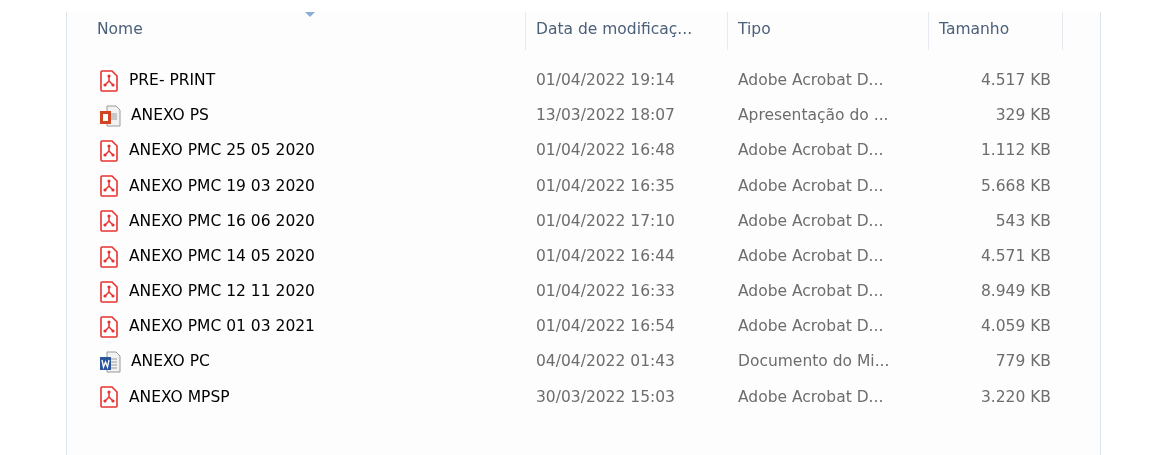 This screenshot has height=455, width=1150. What do you see at coordinates (1015, 396) in the screenshot?
I see `file-size: 3.220 KB` at bounding box center [1015, 396].